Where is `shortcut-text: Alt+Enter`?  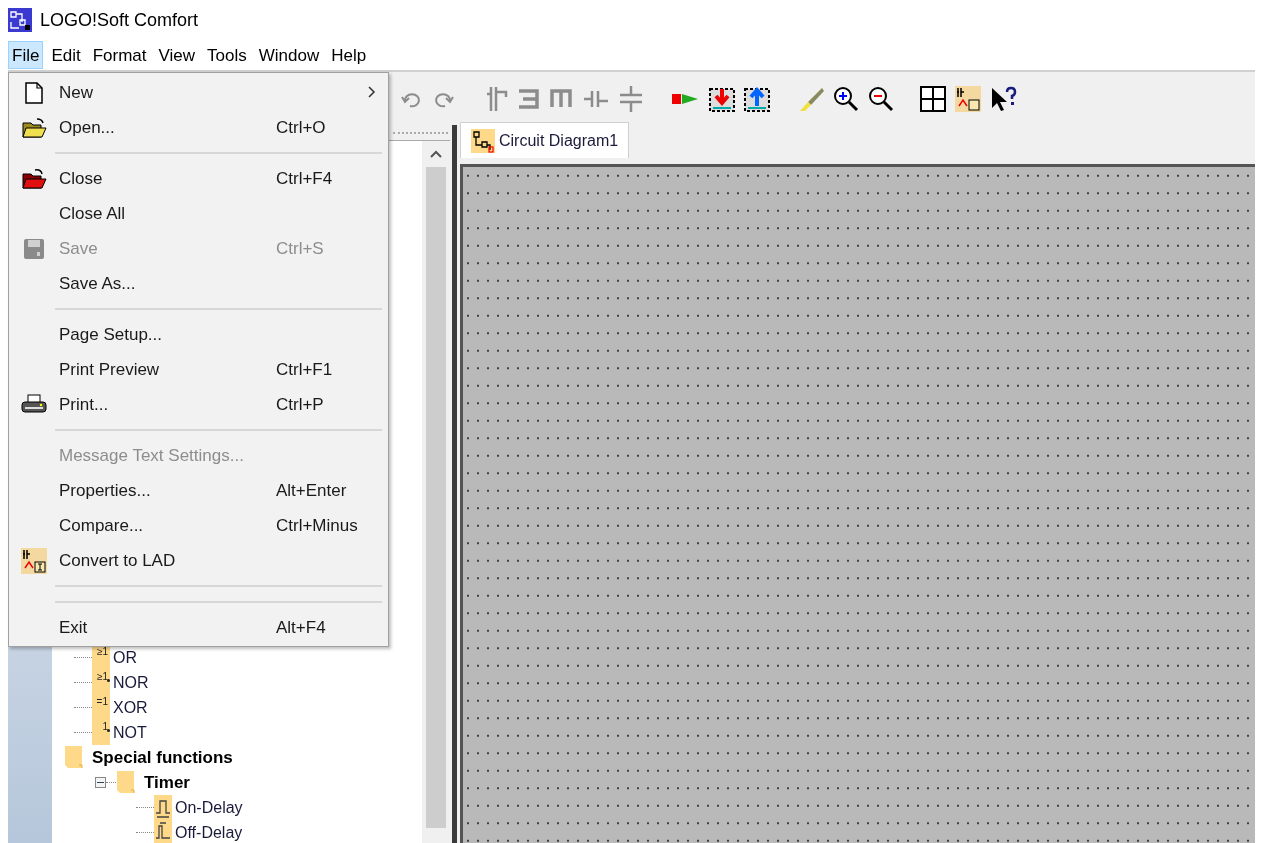 shortcut-text: Alt+Enter is located at coordinates (311, 490).